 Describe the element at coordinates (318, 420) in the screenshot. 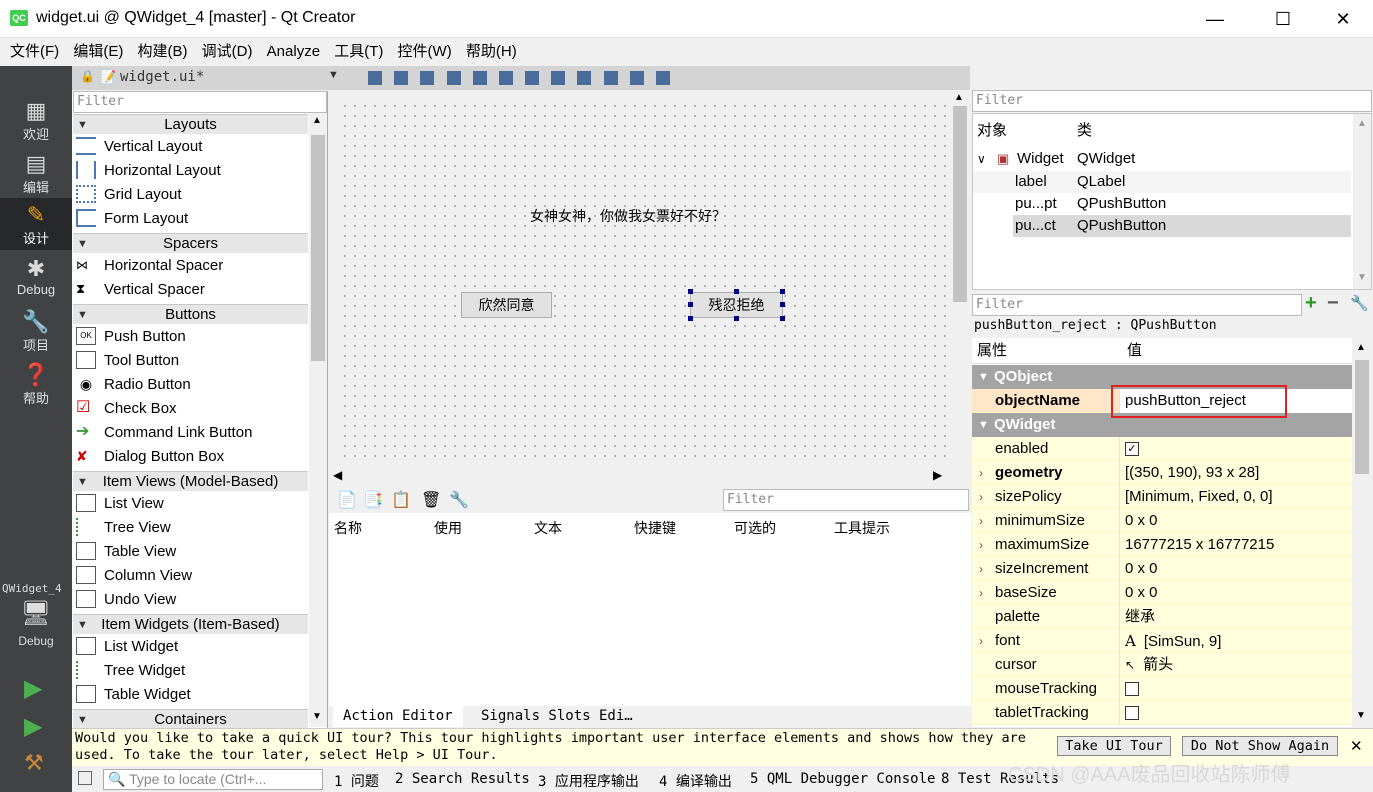

I see `widget-box-scrollbar: ▲ ▼` at that location.